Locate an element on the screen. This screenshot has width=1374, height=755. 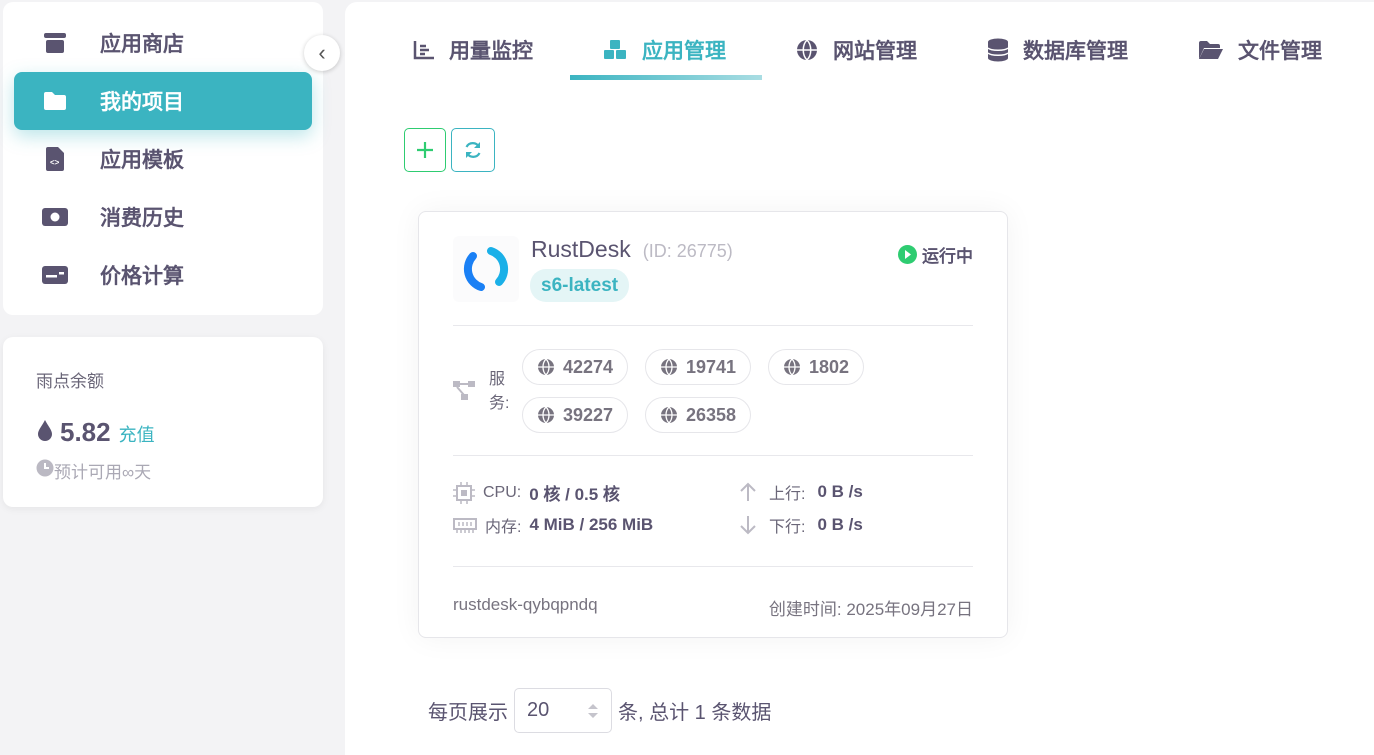
download-label: 下行: is located at coordinates (787, 527).